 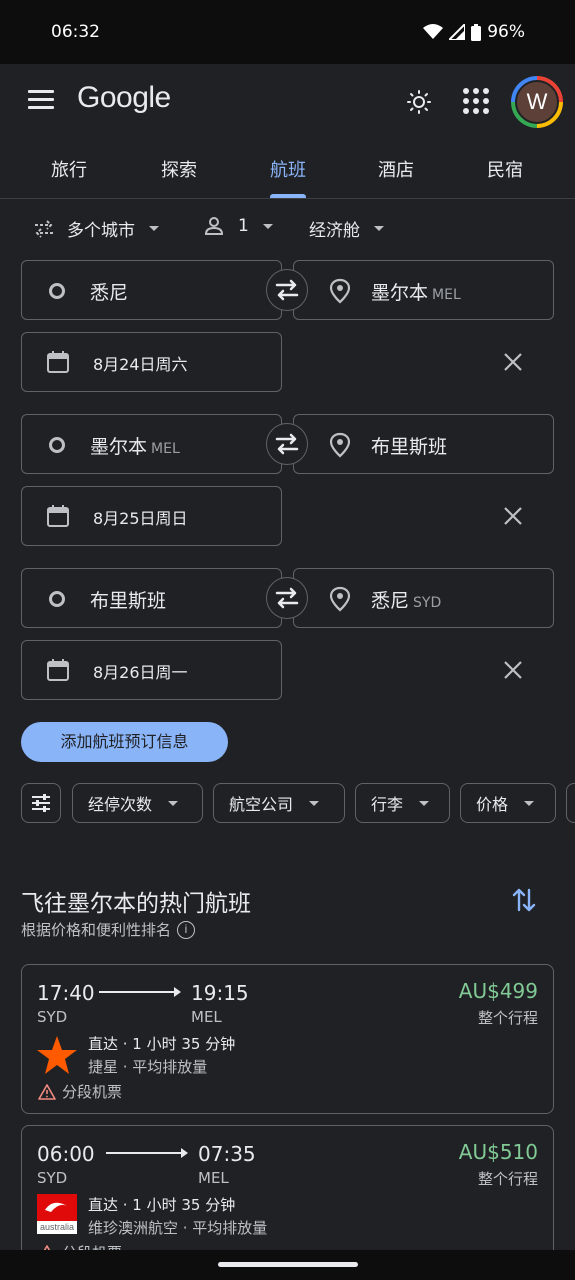 I want to click on separate-tickets-warning: 分段机票, so click(x=80, y=1091).